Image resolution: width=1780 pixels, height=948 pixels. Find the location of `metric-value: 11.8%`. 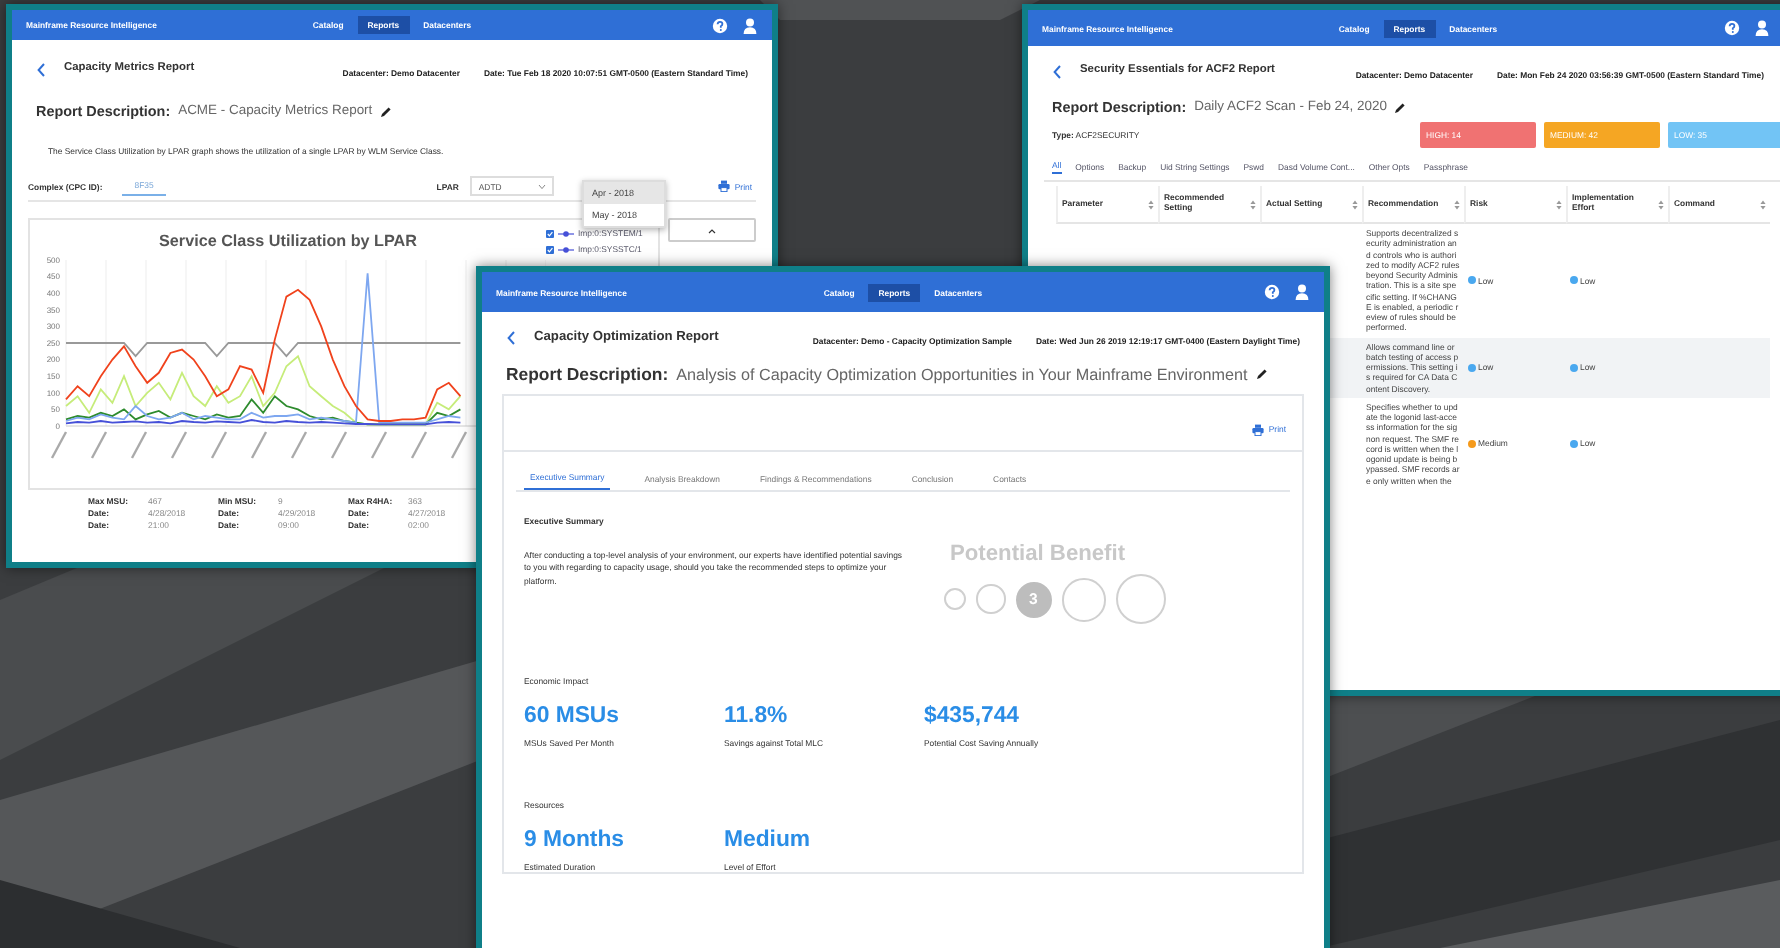

metric-value: 11.8% is located at coordinates (757, 716).